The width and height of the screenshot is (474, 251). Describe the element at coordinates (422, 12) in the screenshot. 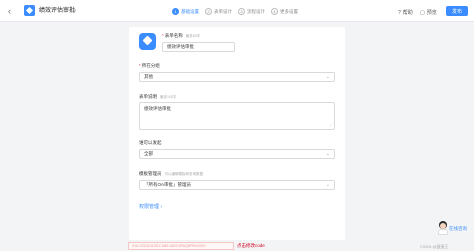

I see `preview-icon: ▢` at that location.